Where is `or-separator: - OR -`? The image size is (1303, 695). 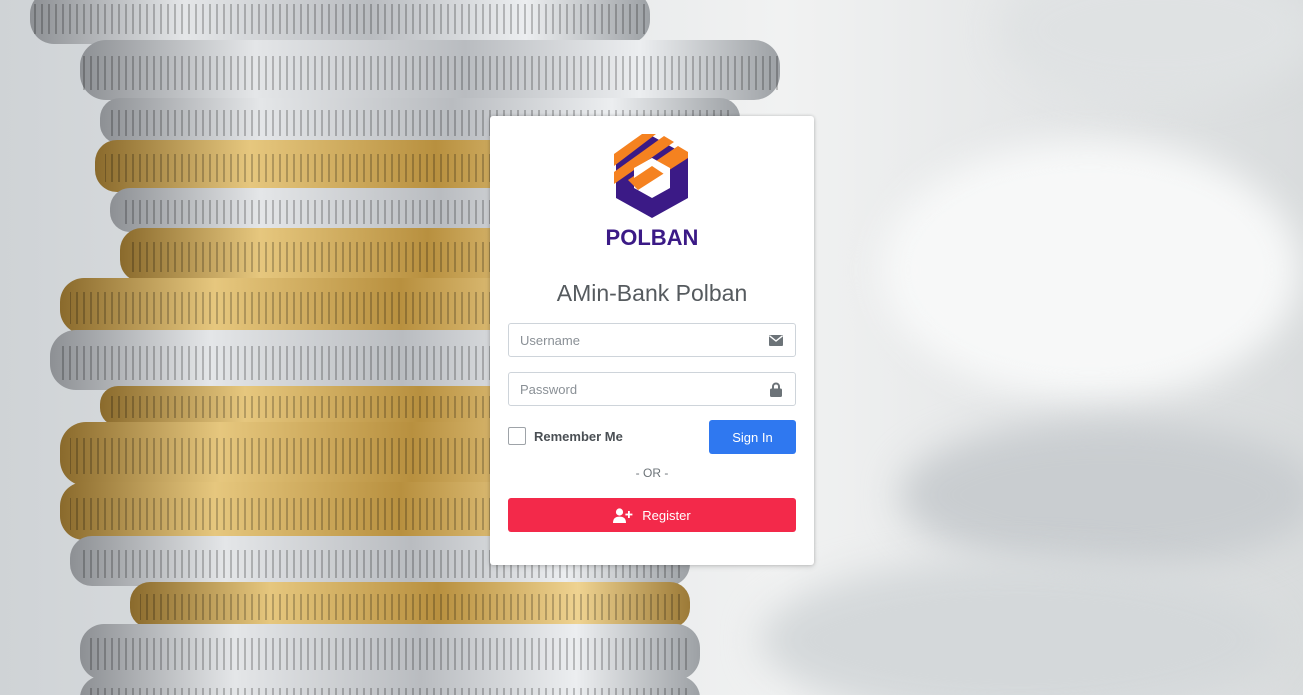
or-separator: - OR - is located at coordinates (652, 473).